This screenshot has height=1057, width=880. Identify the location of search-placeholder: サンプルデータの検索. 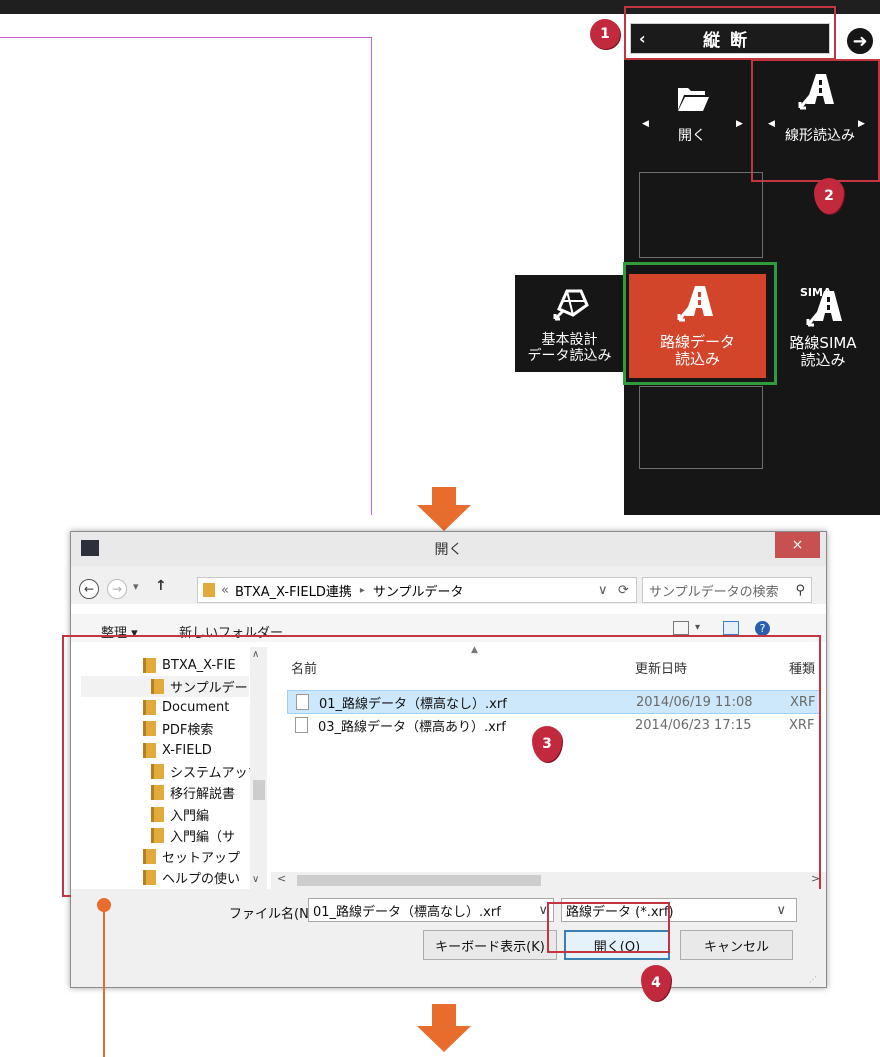
(714, 592).